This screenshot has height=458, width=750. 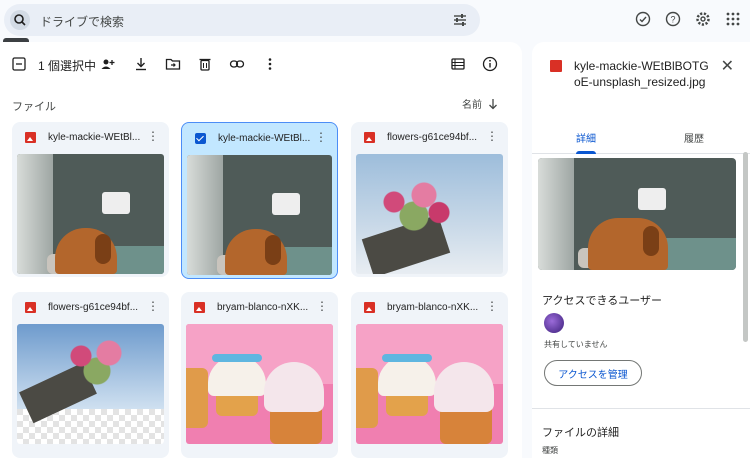 I want to click on scrollbar, so click(x=745, y=247).